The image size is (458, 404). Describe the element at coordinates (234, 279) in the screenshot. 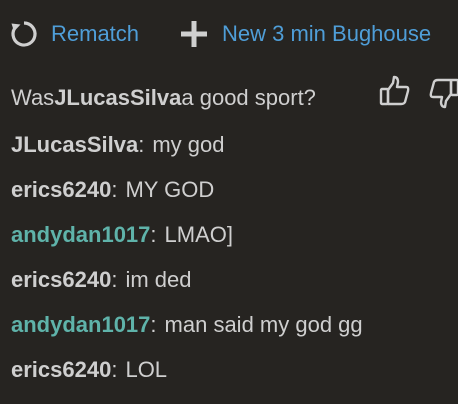

I see `chat-message: erics6240 : im ded` at that location.